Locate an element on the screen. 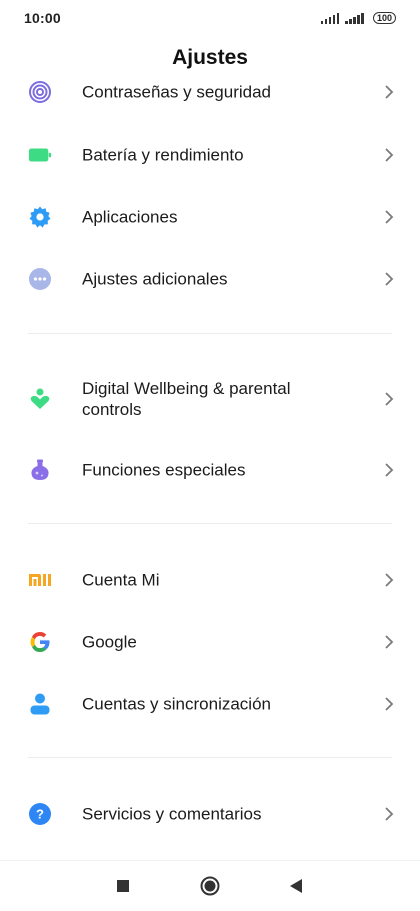 This screenshot has width=420, height=911. status-time: 10:00 is located at coordinates (42, 18).